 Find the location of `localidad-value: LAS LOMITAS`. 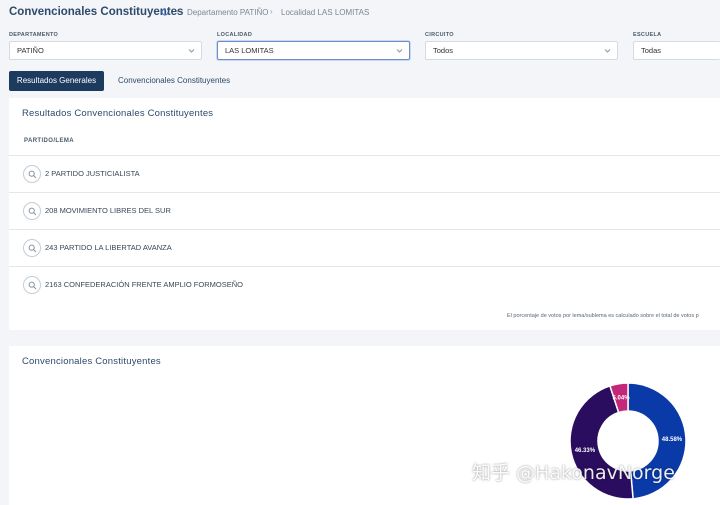

localidad-value: LAS LOMITAS is located at coordinates (249, 50).